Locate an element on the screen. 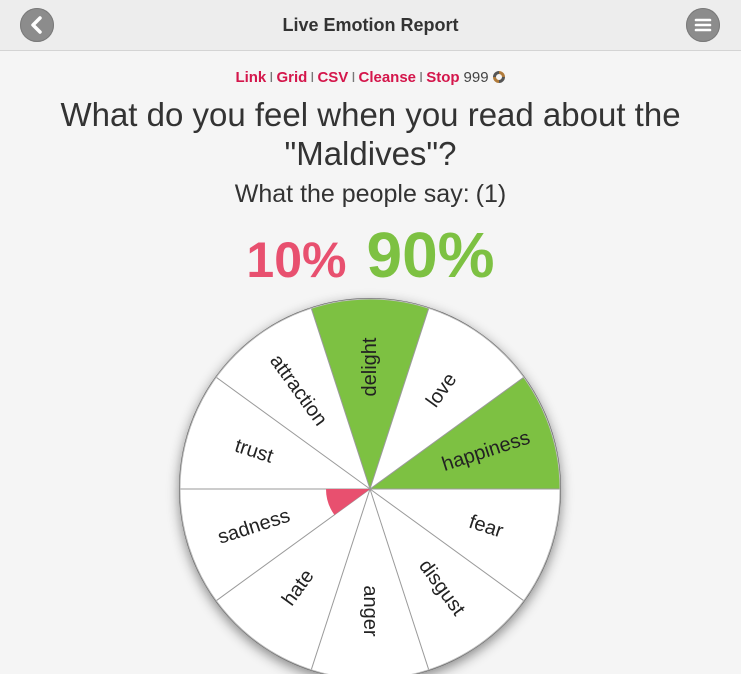 This screenshot has height=674, width=741. wheel-label-anger: anger is located at coordinates (370, 610).